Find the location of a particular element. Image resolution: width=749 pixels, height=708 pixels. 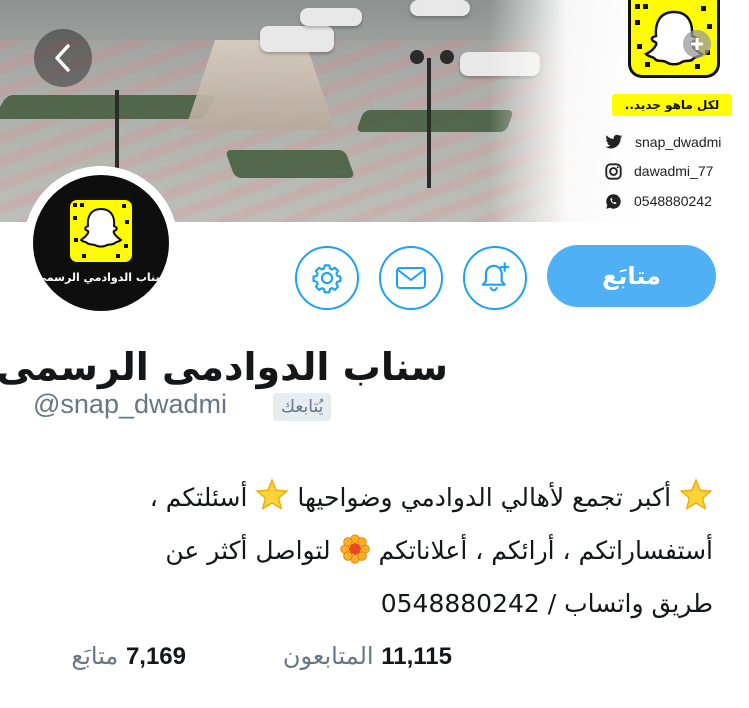

banner-tagline: لكل ماهو جديد.. is located at coordinates (672, 105).